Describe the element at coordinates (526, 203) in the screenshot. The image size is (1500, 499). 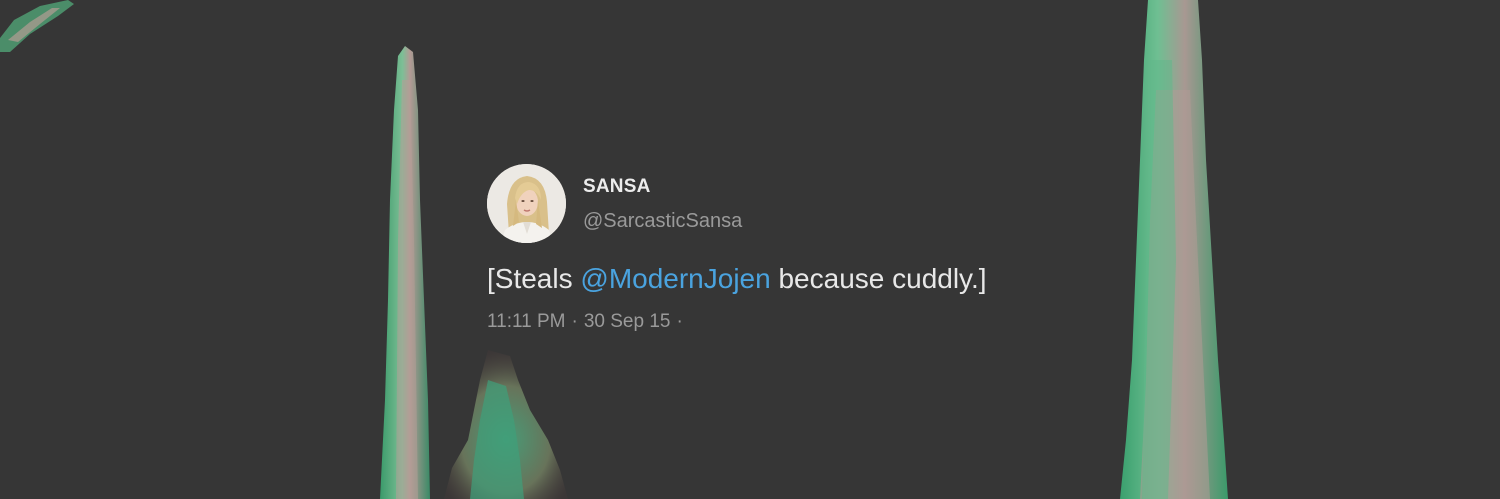
I see `avatar` at that location.